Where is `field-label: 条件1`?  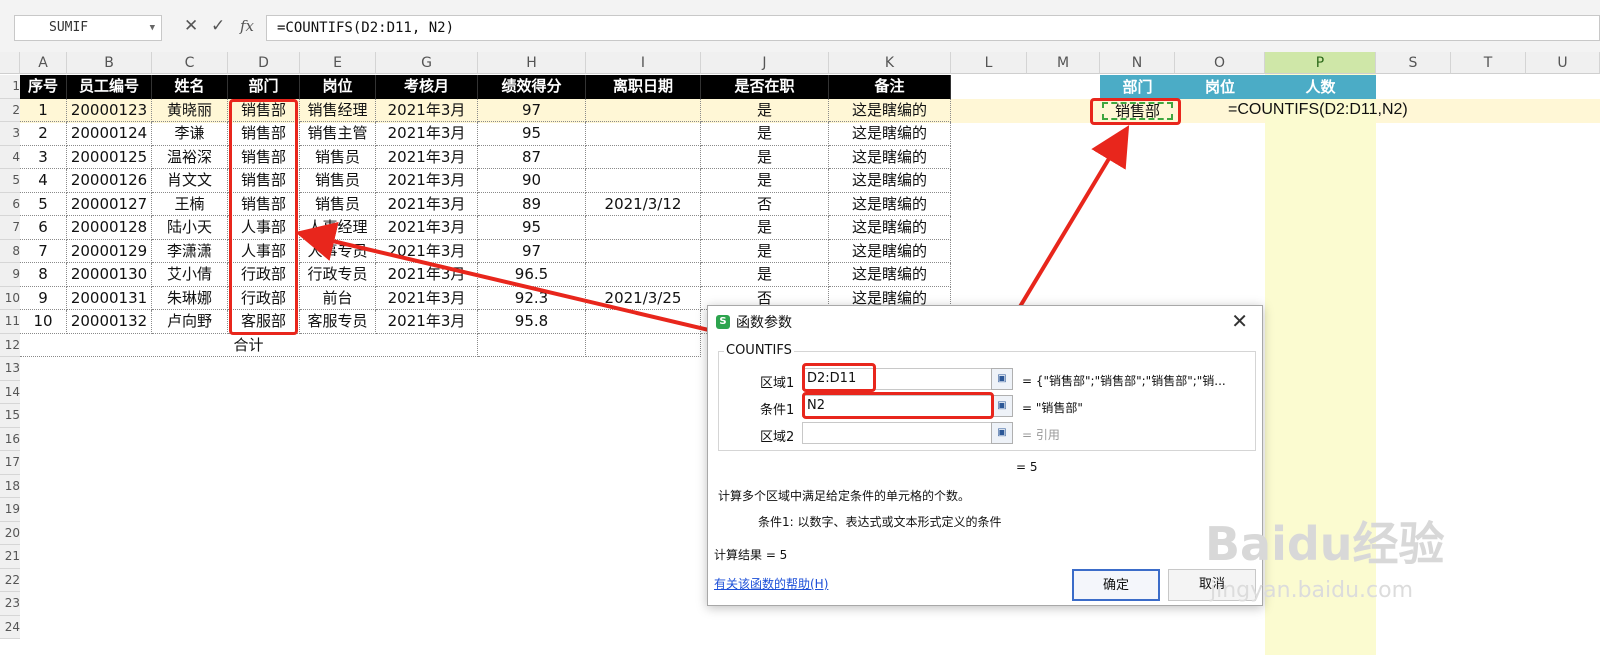 field-label: 条件1 is located at coordinates (777, 410).